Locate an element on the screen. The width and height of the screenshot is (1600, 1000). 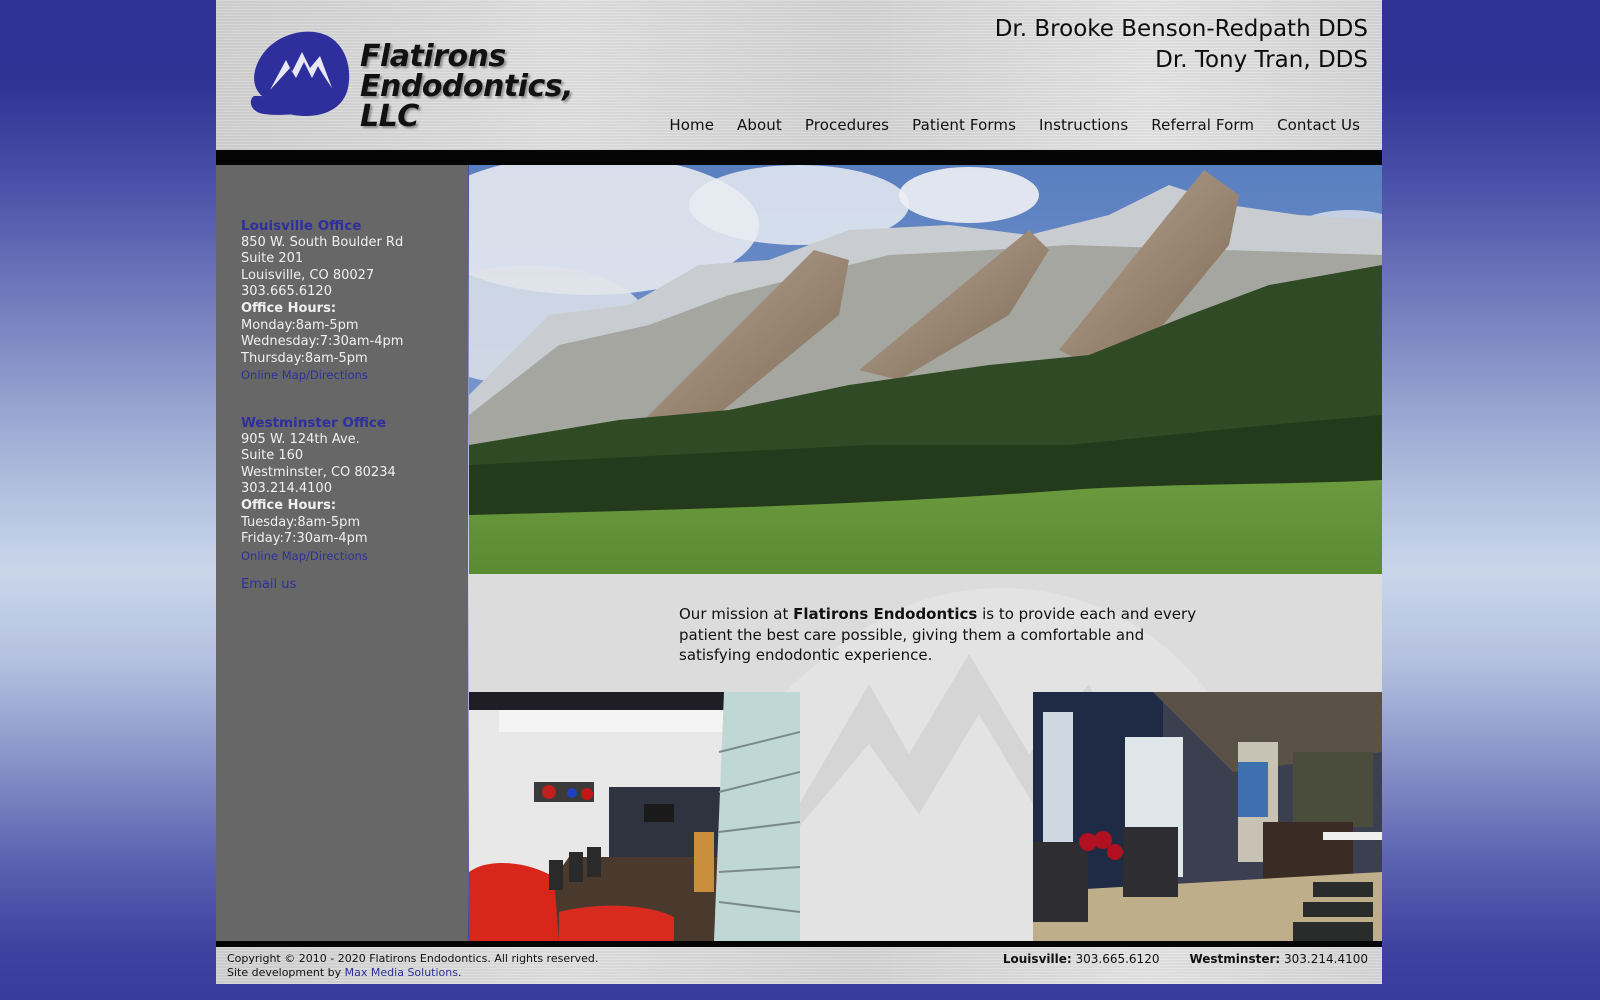
office-address-2: Suite 160 is located at coordinates (272, 456).